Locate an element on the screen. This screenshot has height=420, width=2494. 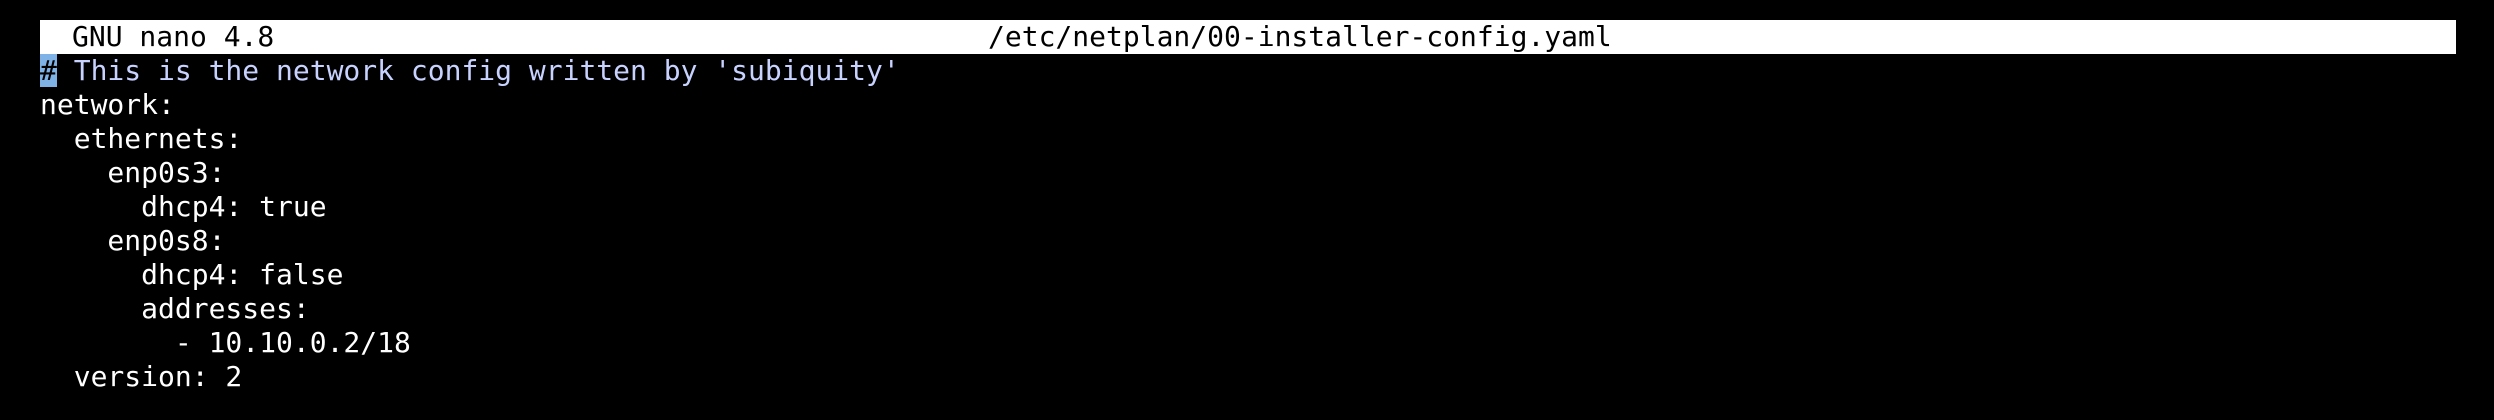
editor-line-enp0s3-dhcp4: dhcp4: true is located at coordinates (1248, 207).